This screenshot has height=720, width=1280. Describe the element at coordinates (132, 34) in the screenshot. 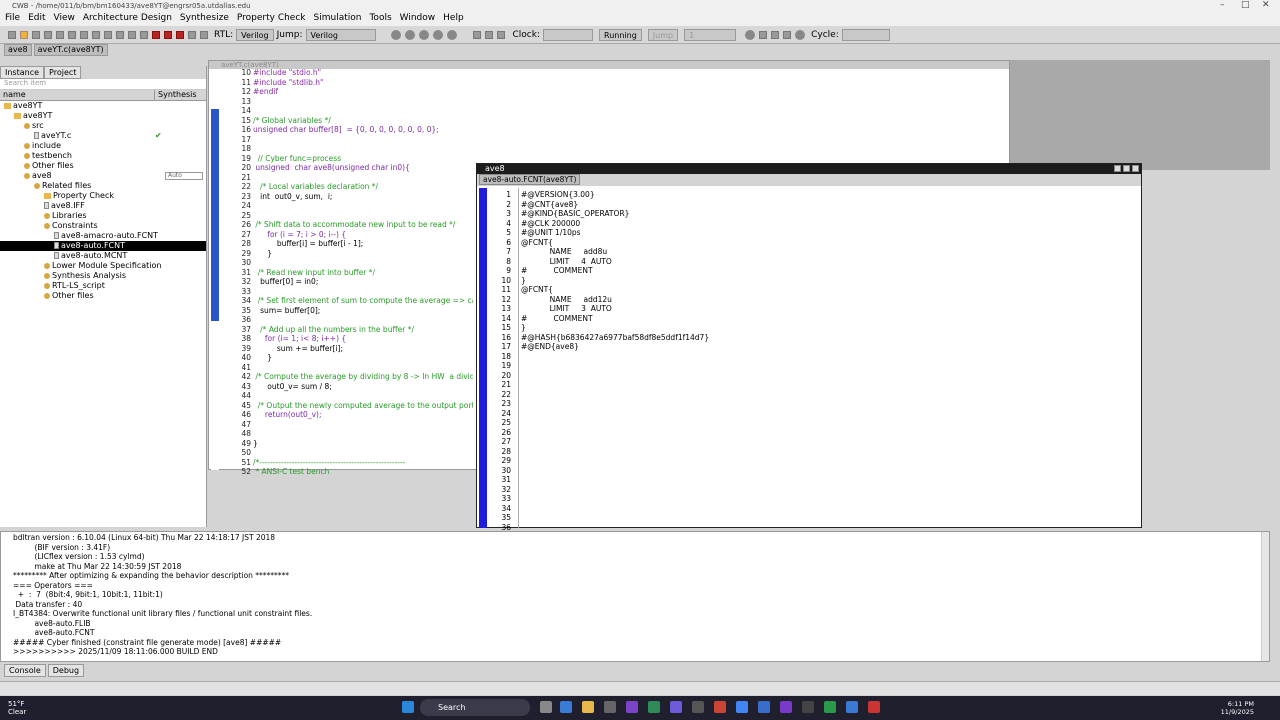

I see `find-icon` at that location.